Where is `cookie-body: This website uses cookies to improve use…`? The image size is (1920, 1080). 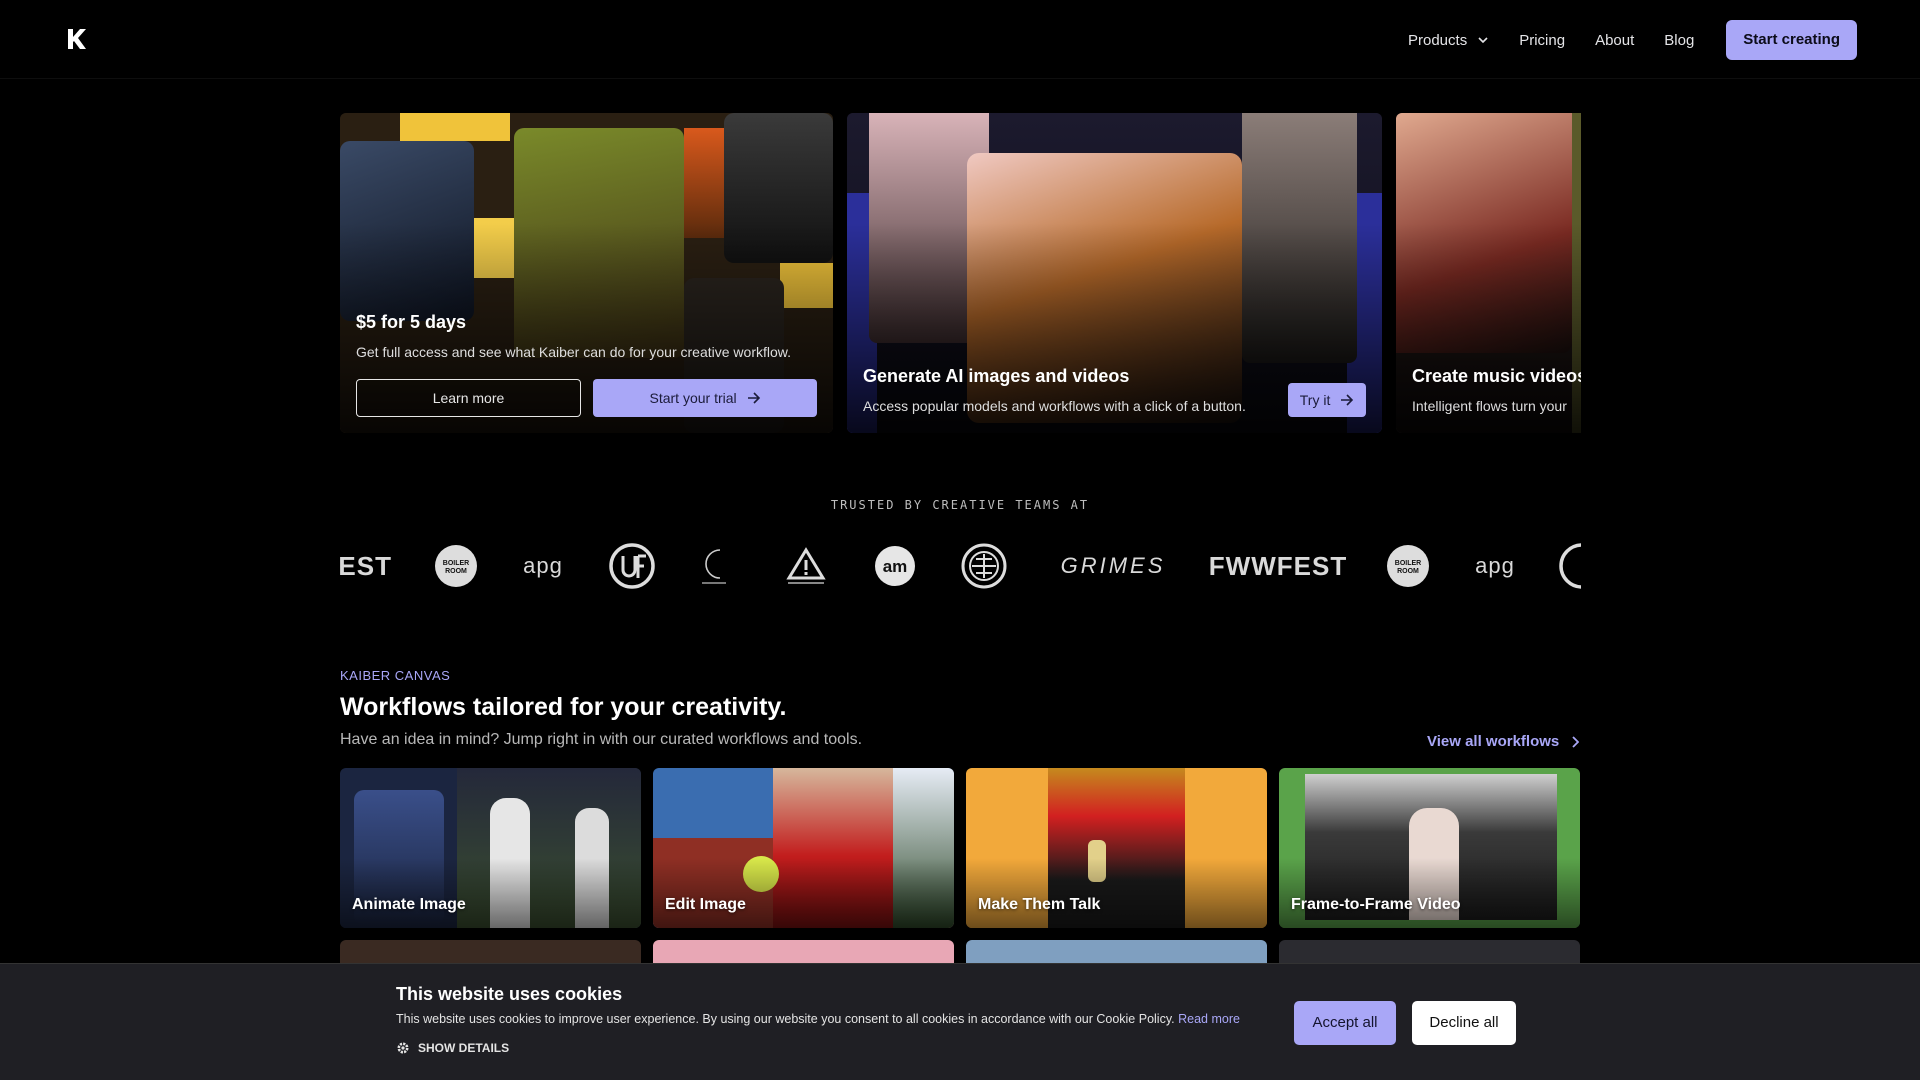
cookie-body: This website uses cookies to improve use… is located at coordinates (818, 1019).